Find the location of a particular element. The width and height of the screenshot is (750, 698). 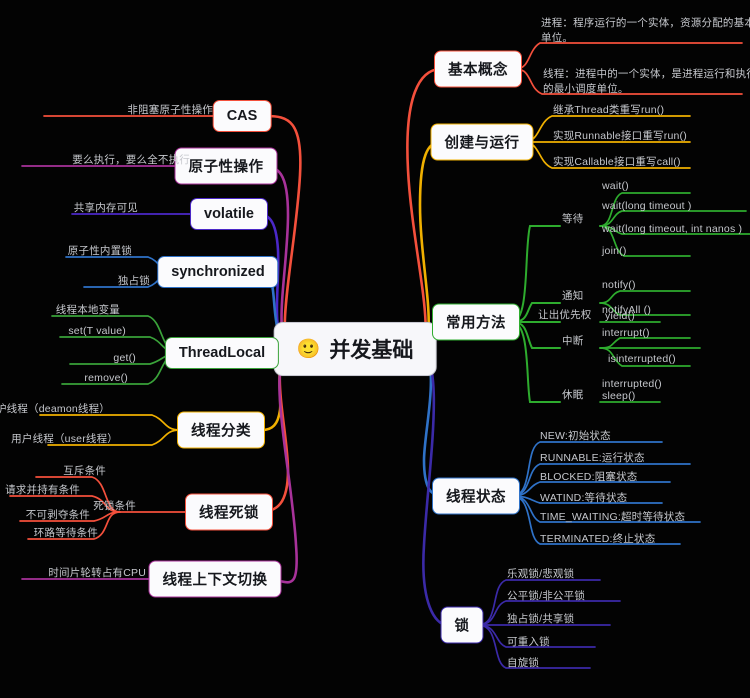

leaf-implement-runnable: 实现Runnable接口重写run() is located at coordinates (620, 135).